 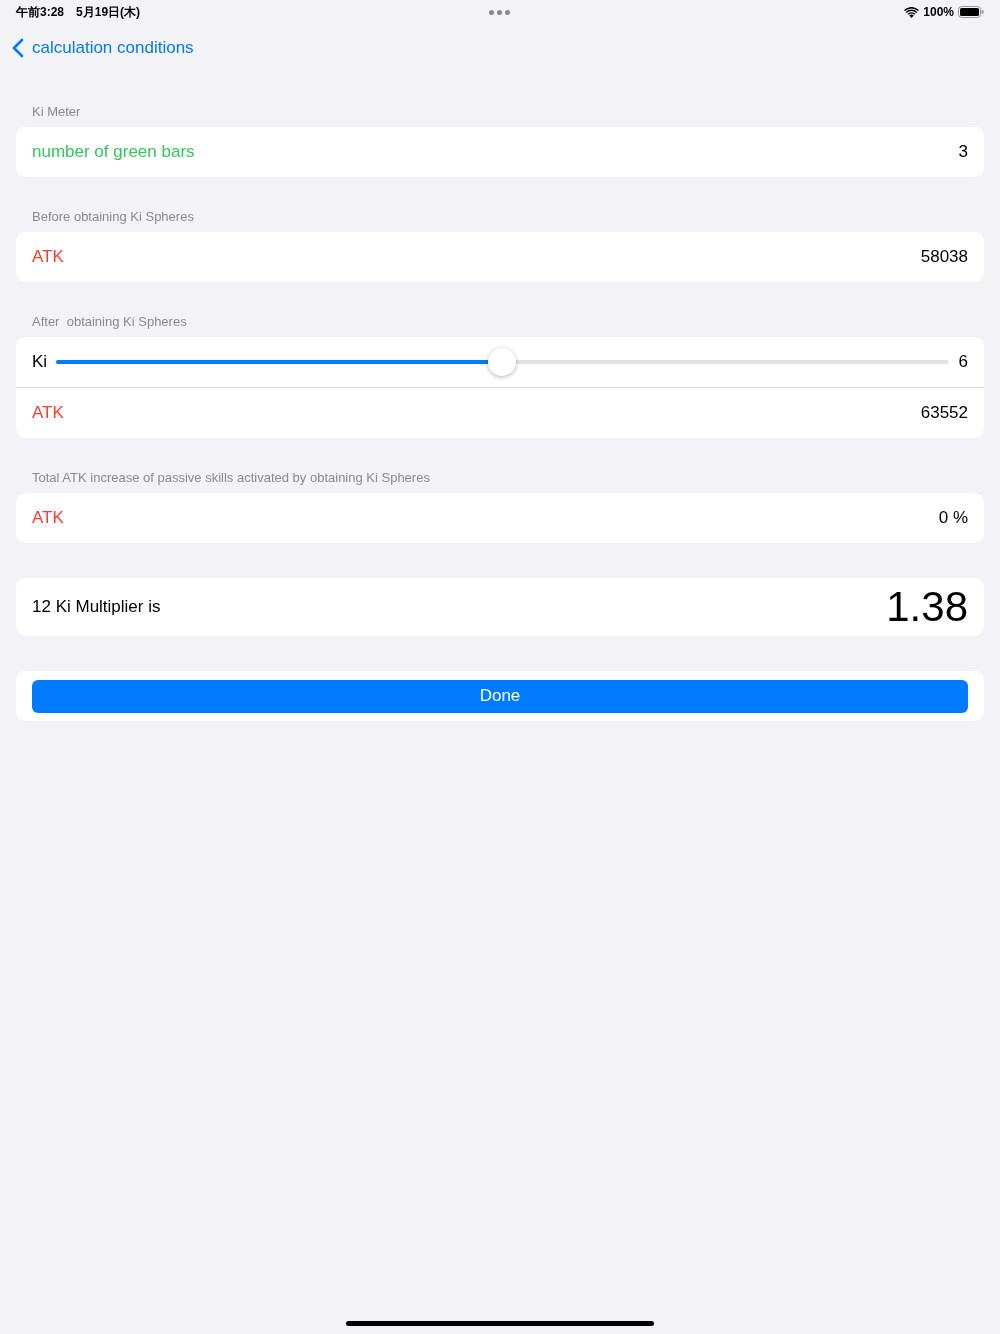 I want to click on row-value: 63552, so click(x=944, y=413).